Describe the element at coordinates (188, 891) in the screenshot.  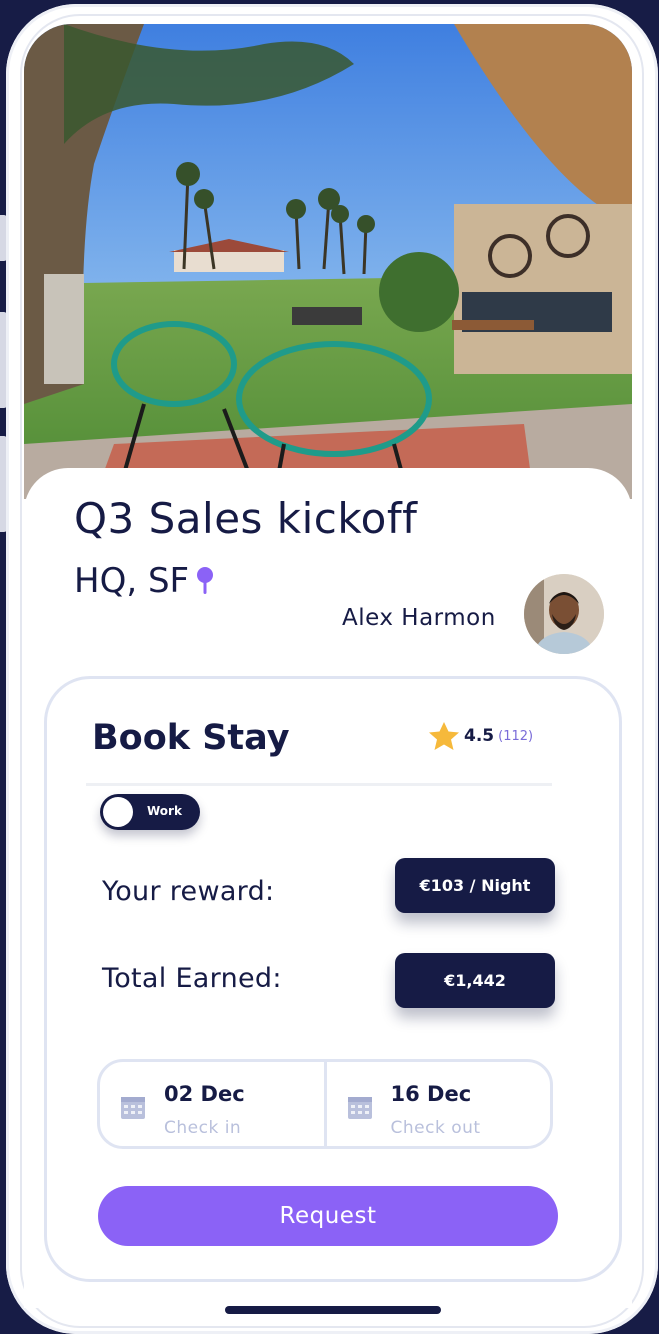
I see `reward-label: Your reward:` at that location.